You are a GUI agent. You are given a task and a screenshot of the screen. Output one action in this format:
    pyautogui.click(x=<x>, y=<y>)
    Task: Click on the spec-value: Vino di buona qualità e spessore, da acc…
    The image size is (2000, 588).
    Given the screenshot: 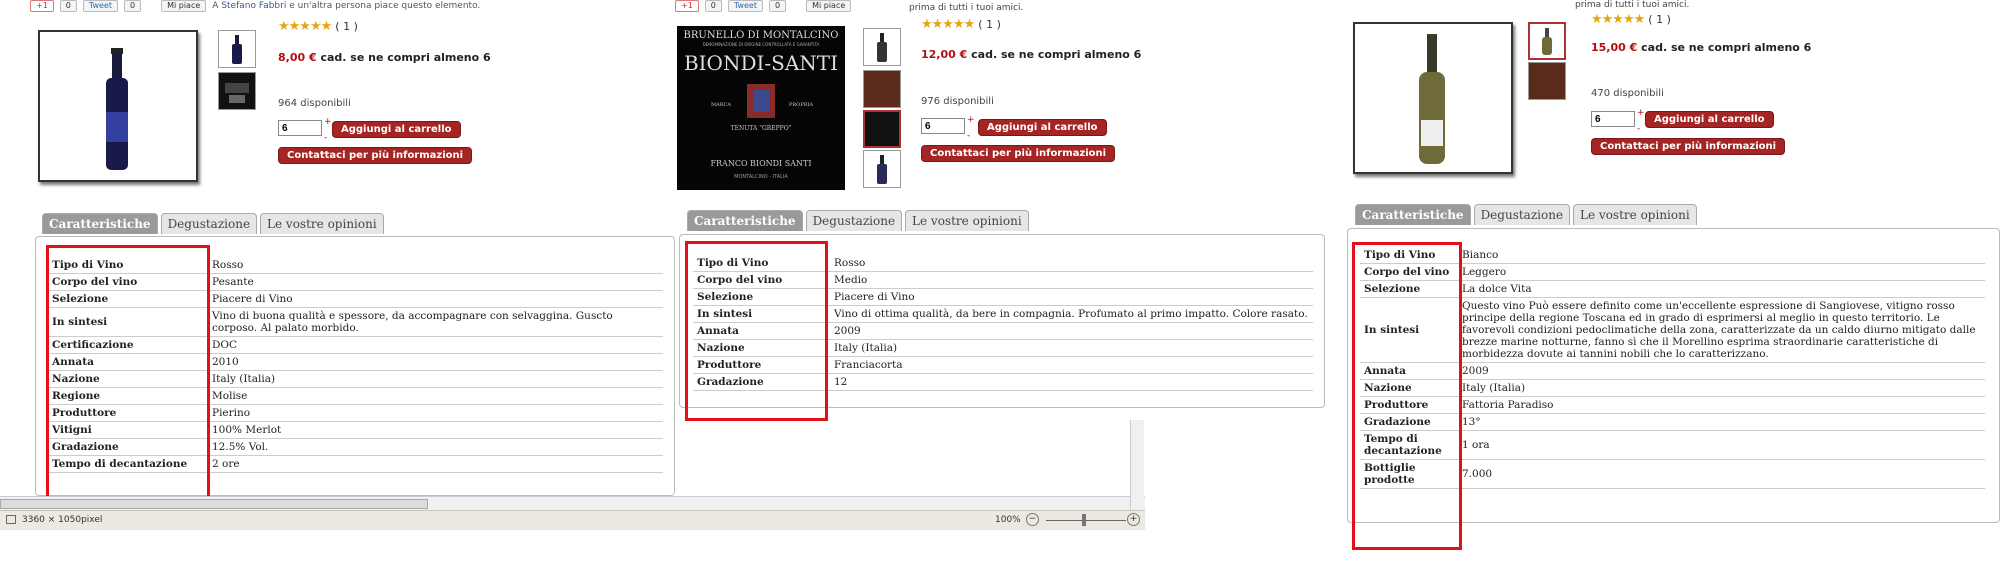 What is the action you would take?
    pyautogui.click(x=435, y=322)
    